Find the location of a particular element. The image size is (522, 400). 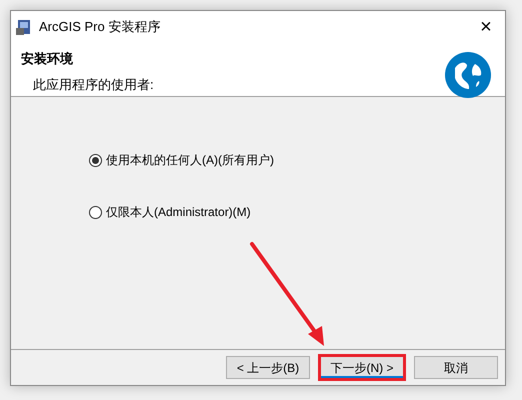

installer-icon is located at coordinates (24, 27).